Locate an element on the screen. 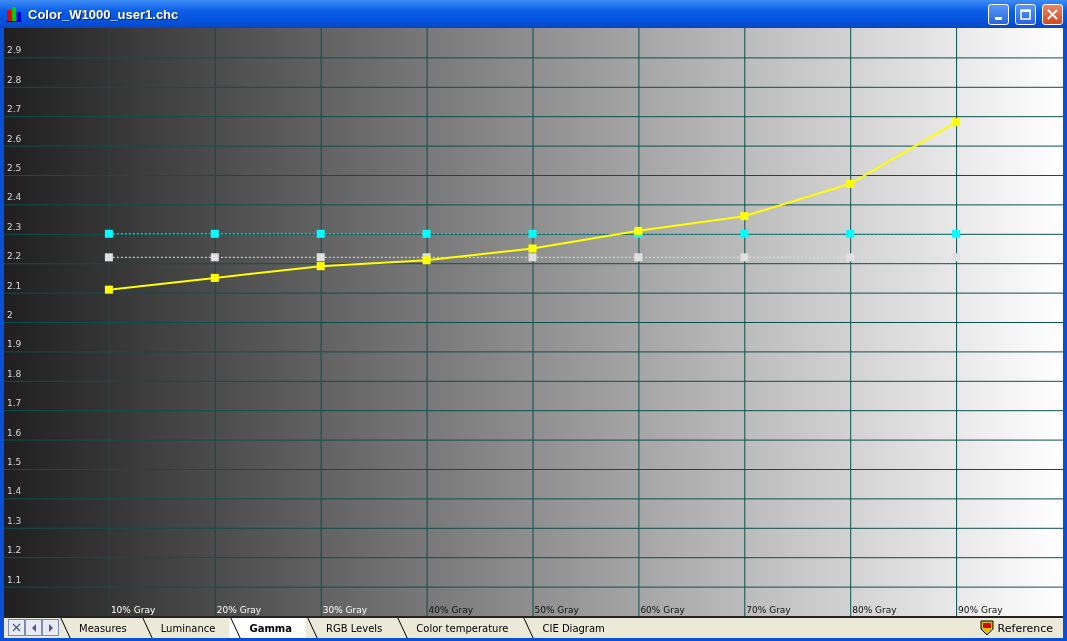 The height and width of the screenshot is (641, 1067). y-tick-label: 1.5 is located at coordinates (14, 462).